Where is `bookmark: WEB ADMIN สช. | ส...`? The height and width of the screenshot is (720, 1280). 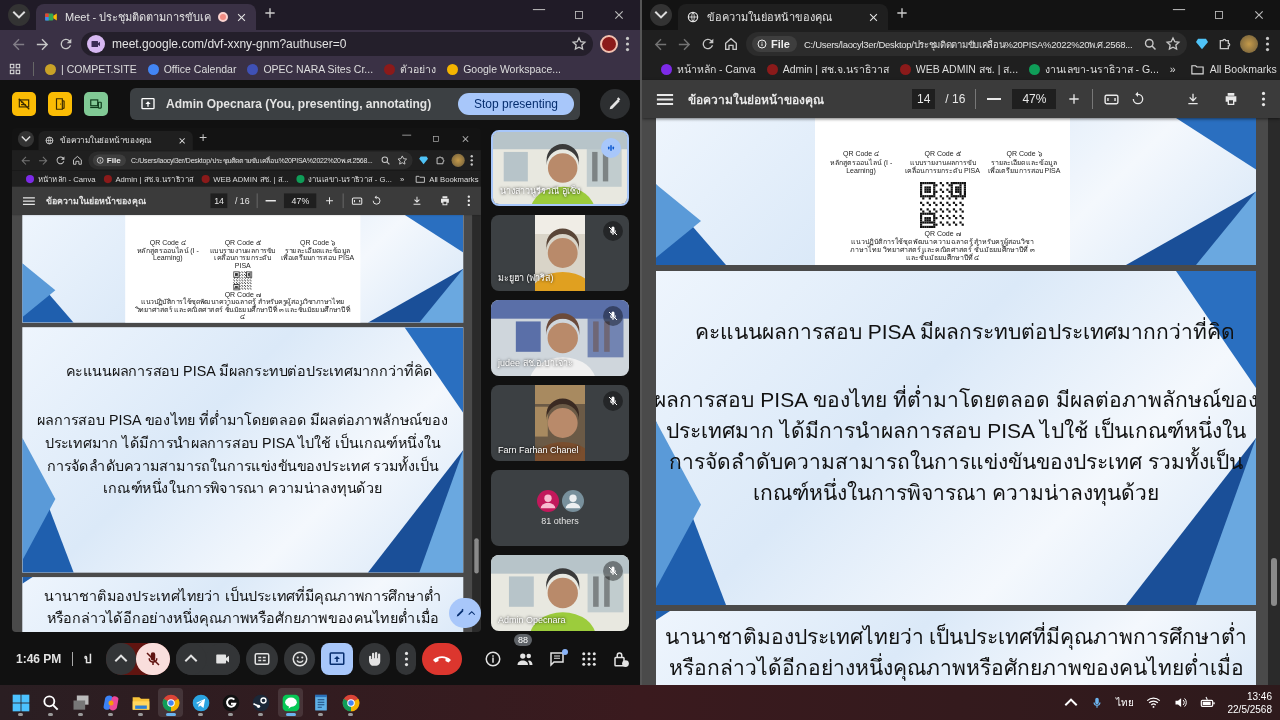 bookmark: WEB ADMIN สช. | ส... is located at coordinates (959, 69).